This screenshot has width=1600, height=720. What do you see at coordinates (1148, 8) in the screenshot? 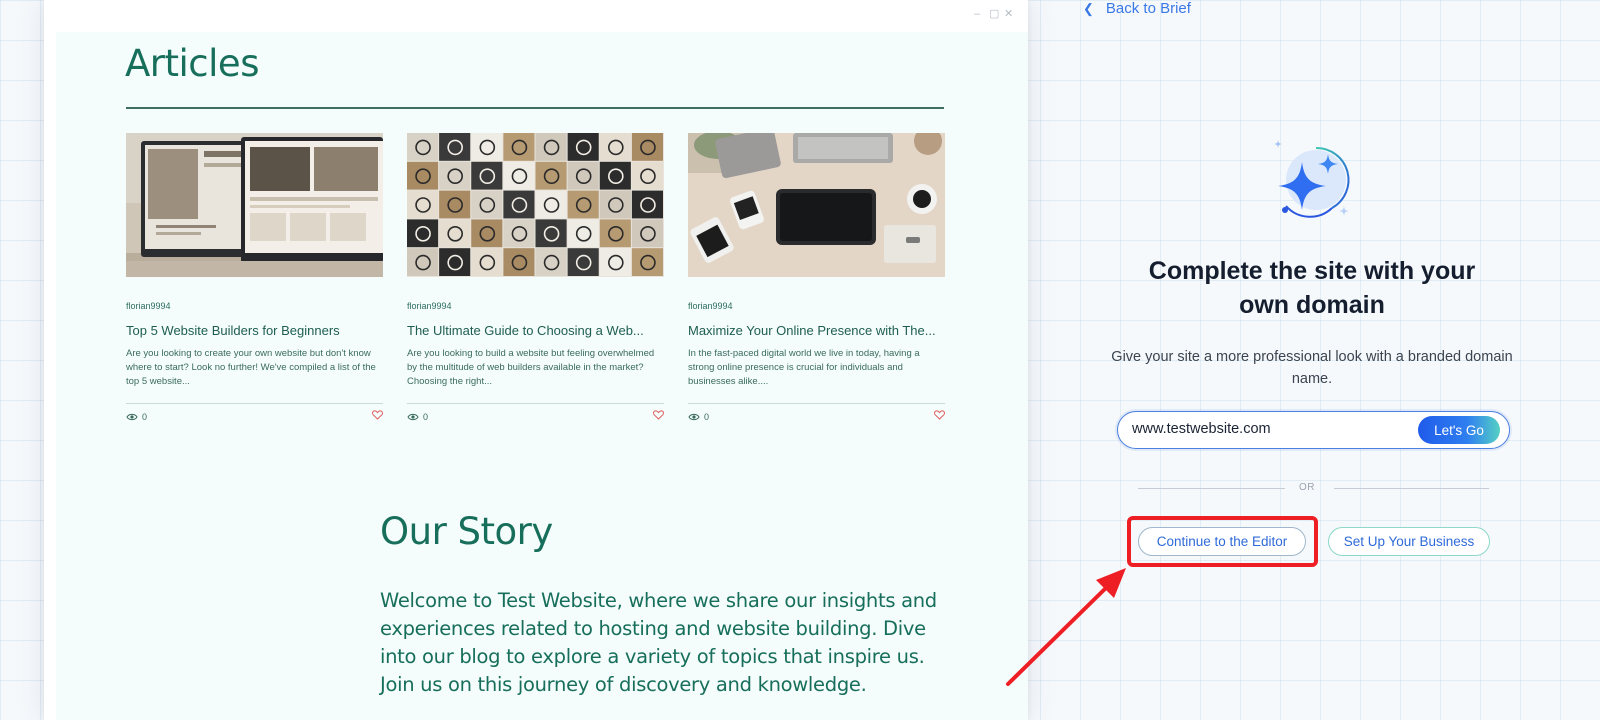
I see `back-link-label: Back to Brief` at bounding box center [1148, 8].